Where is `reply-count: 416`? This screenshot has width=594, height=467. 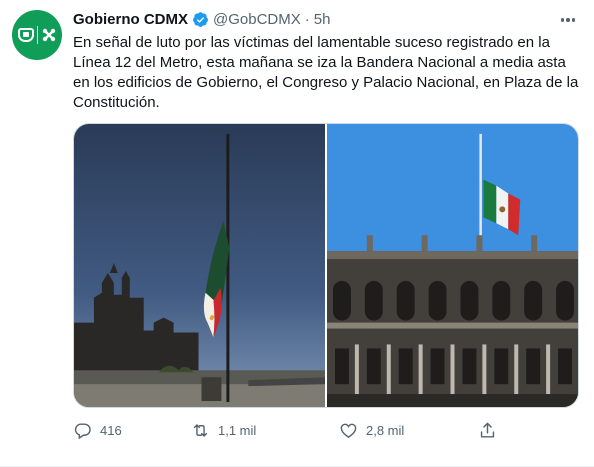
reply-count: 416 is located at coordinates (111, 430).